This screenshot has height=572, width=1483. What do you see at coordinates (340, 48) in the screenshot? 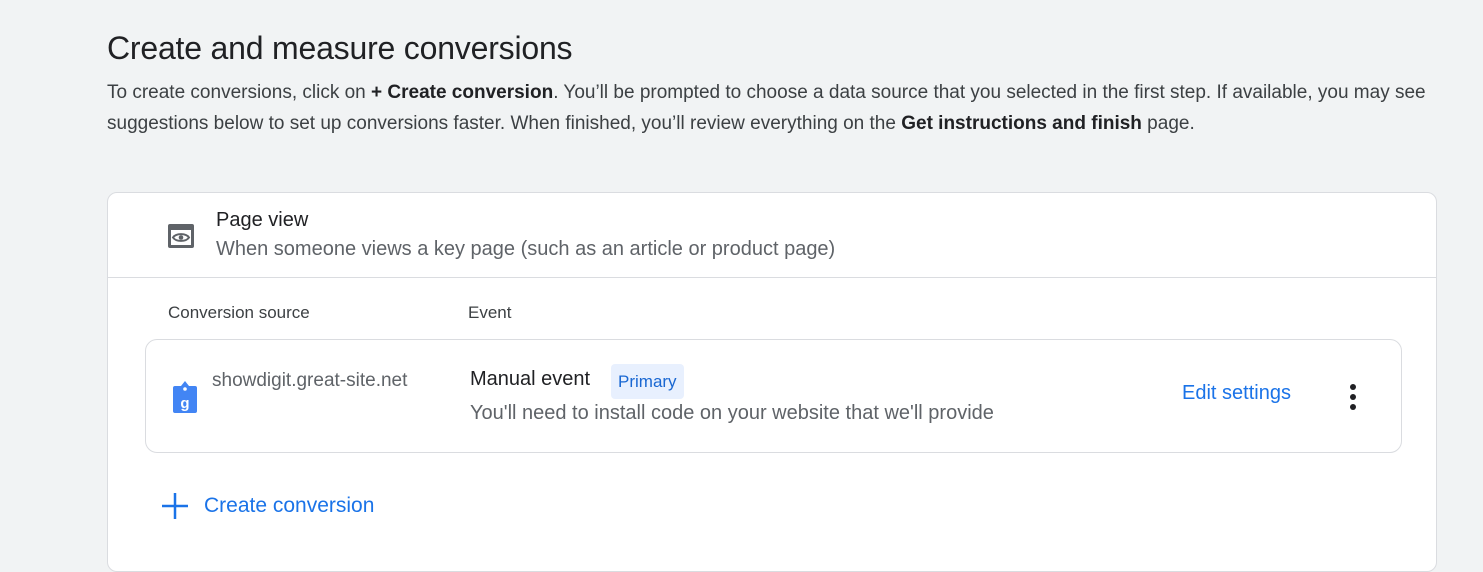
I see `page-title: Create and measure conversions` at bounding box center [340, 48].